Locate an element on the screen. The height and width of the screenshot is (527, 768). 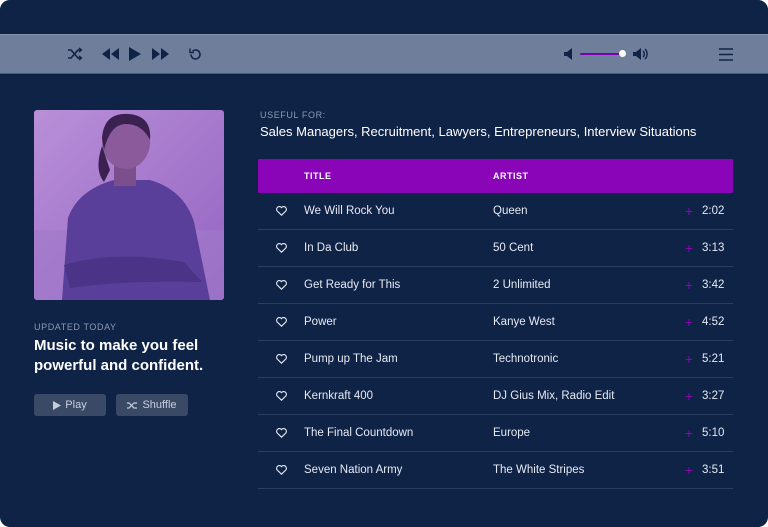
track-artist: DJ Gius Mix, Radio Edit is located at coordinates (554, 396).